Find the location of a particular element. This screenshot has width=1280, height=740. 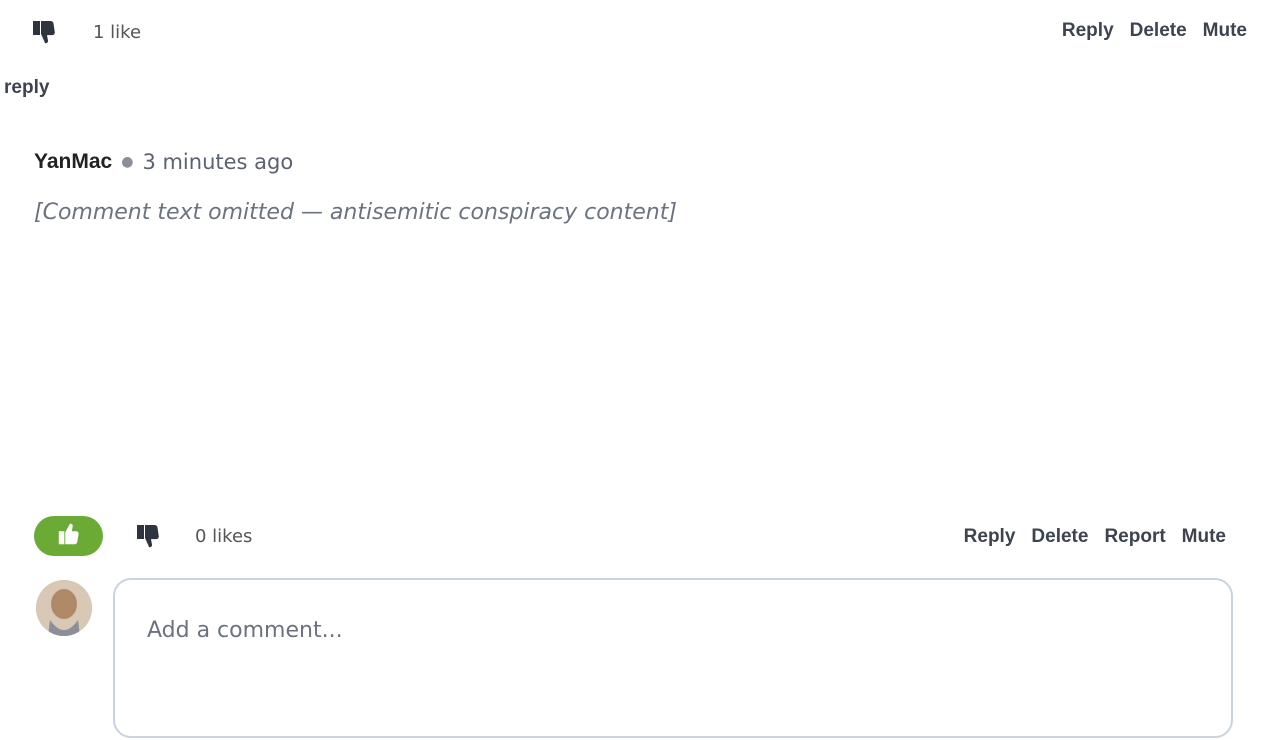

comment-actions: Reply Delete Mute is located at coordinates (1154, 31).